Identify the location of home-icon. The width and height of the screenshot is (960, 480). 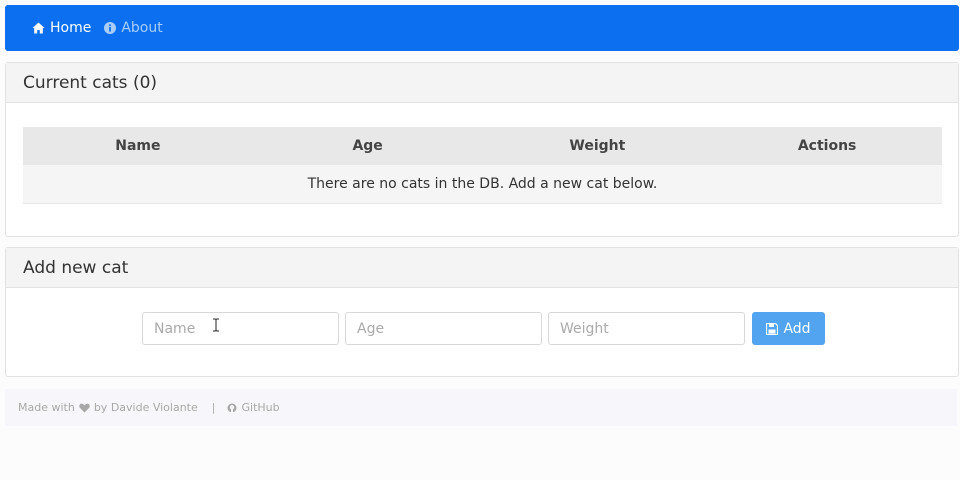
(38, 28).